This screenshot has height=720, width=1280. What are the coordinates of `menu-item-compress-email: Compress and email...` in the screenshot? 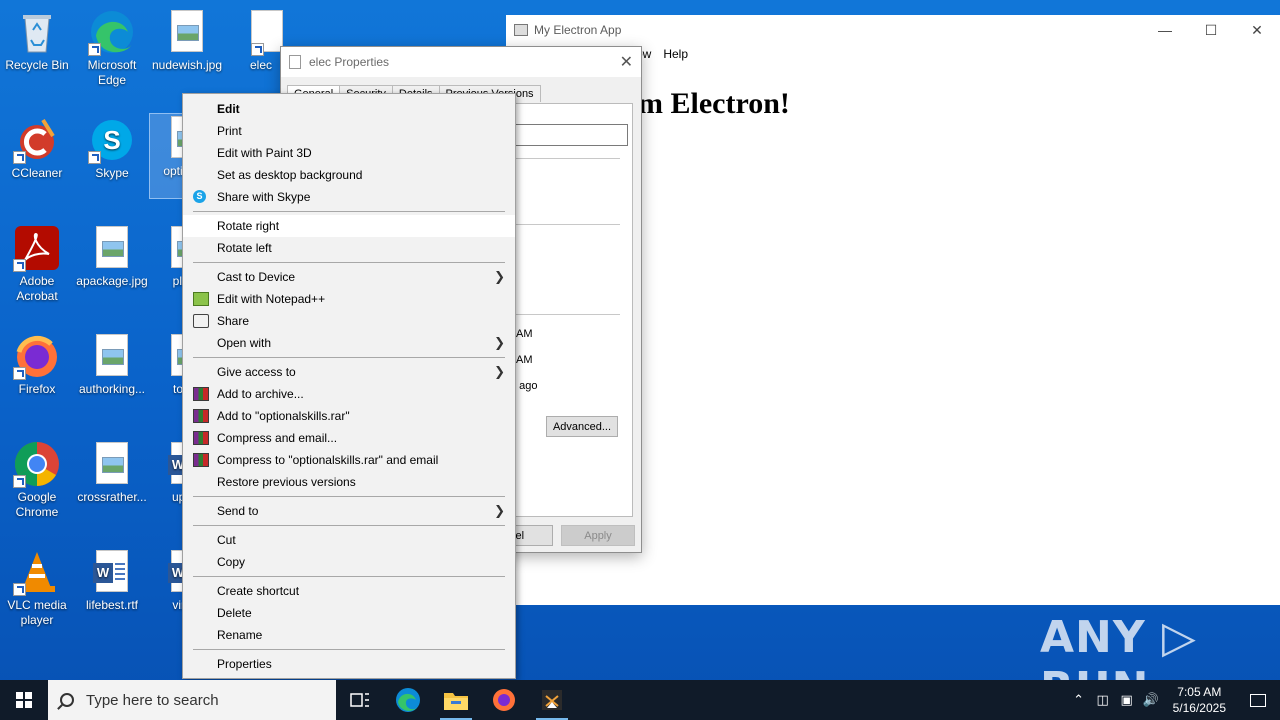 It's located at (349, 438).